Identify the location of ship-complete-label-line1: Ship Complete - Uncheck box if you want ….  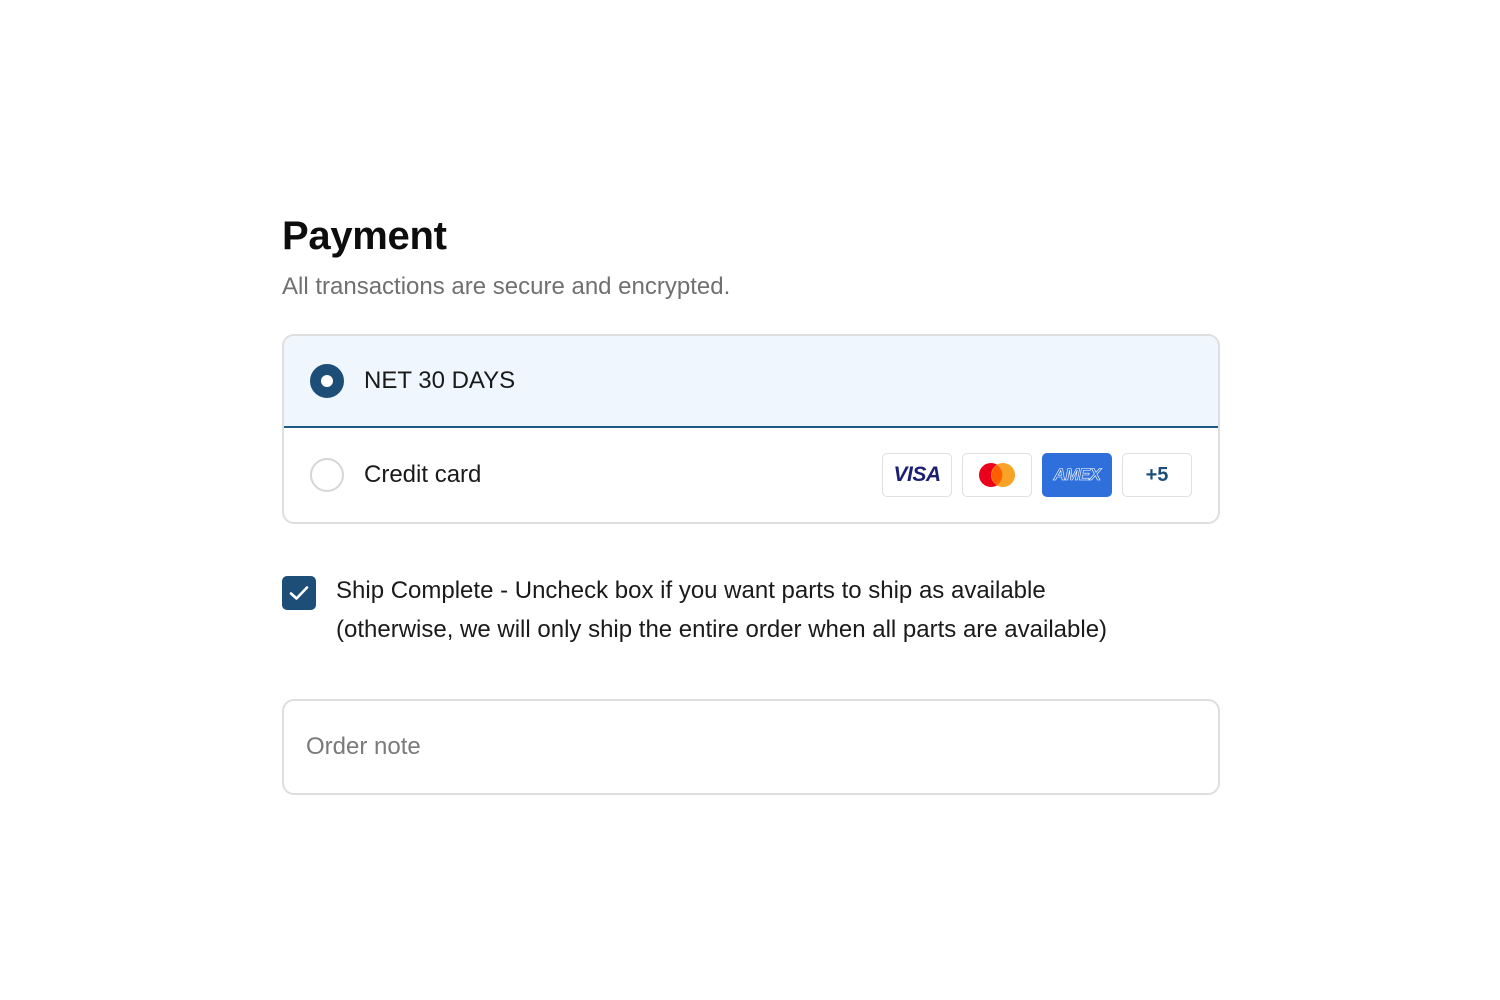
(691, 590).